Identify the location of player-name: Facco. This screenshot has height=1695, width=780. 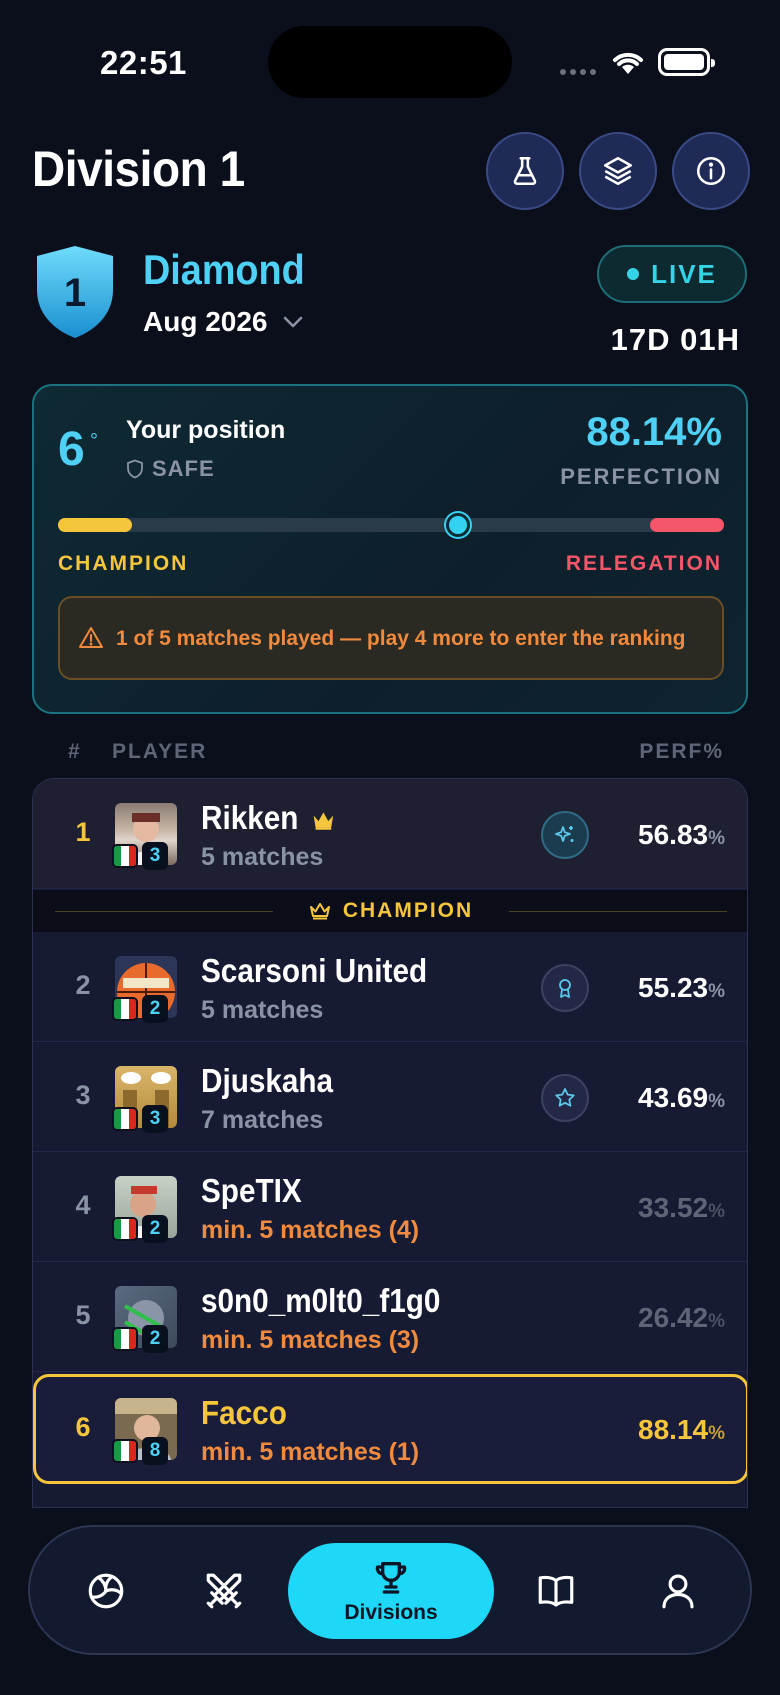
(244, 1412).